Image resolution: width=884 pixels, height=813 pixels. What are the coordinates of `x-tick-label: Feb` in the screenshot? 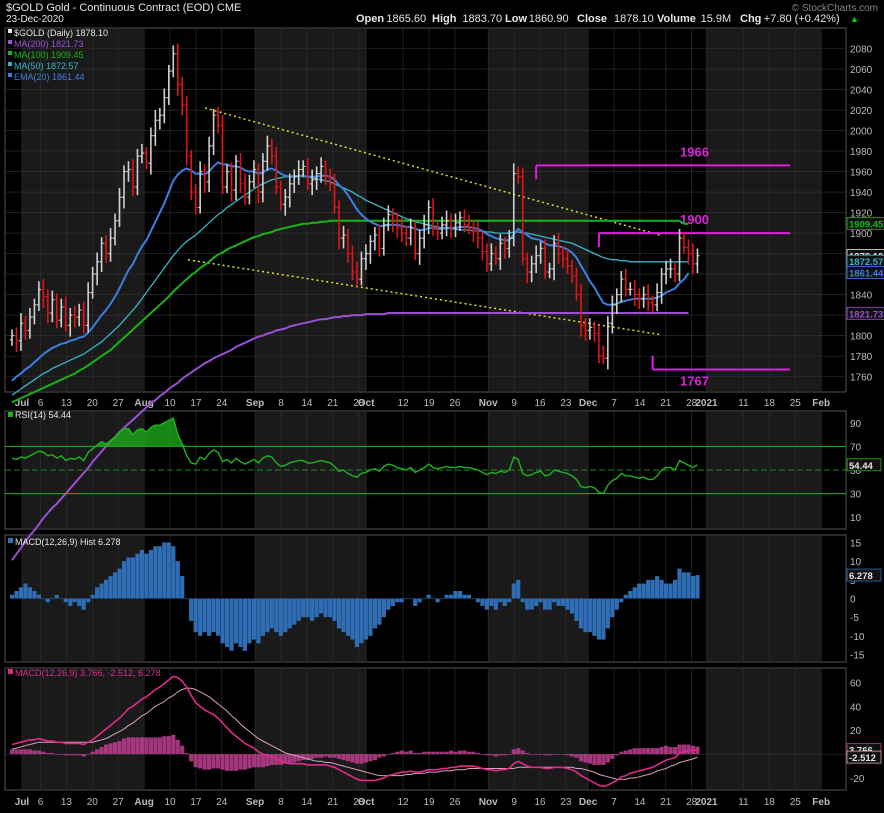 It's located at (821, 403).